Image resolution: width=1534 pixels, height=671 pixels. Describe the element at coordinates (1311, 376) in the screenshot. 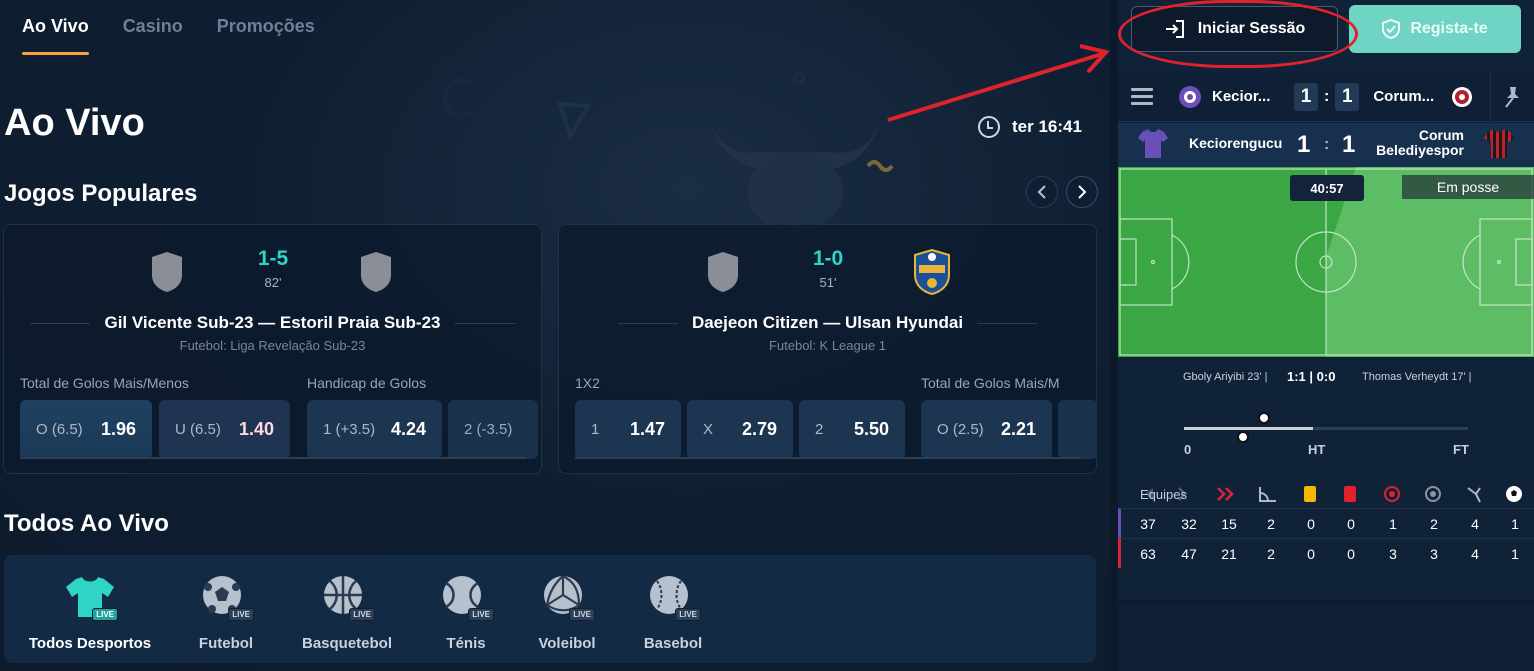

I see `score-summary: 1:1 | 0:0` at that location.